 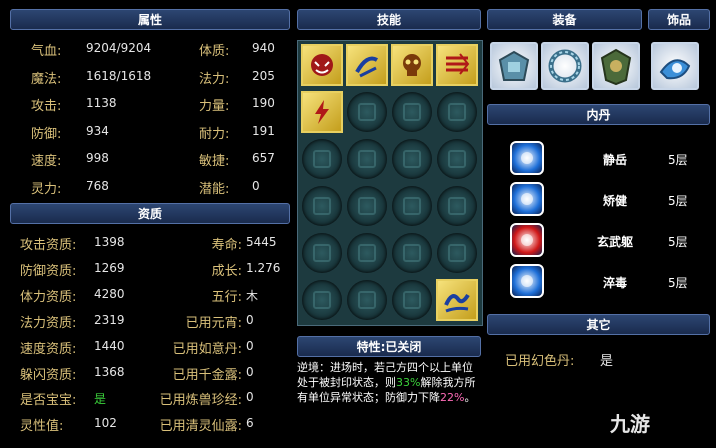 What do you see at coordinates (109, 267) in the screenshot?
I see `aptitude-value: 1269` at bounding box center [109, 267].